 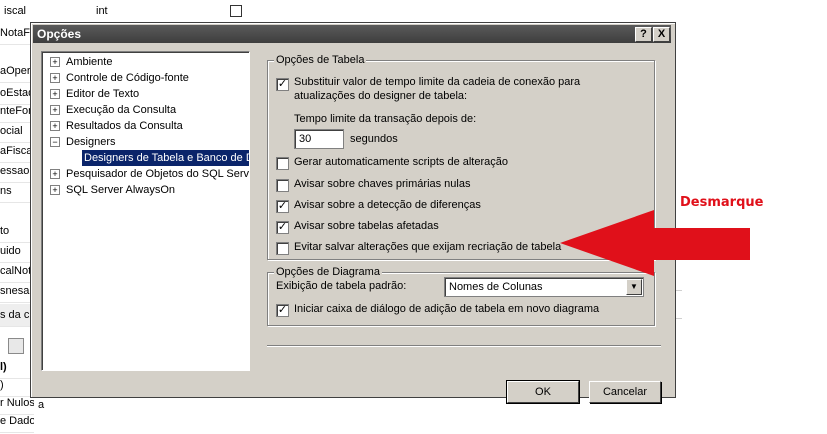 I want to click on bg-allow-null-checkbox, so click(x=236, y=11).